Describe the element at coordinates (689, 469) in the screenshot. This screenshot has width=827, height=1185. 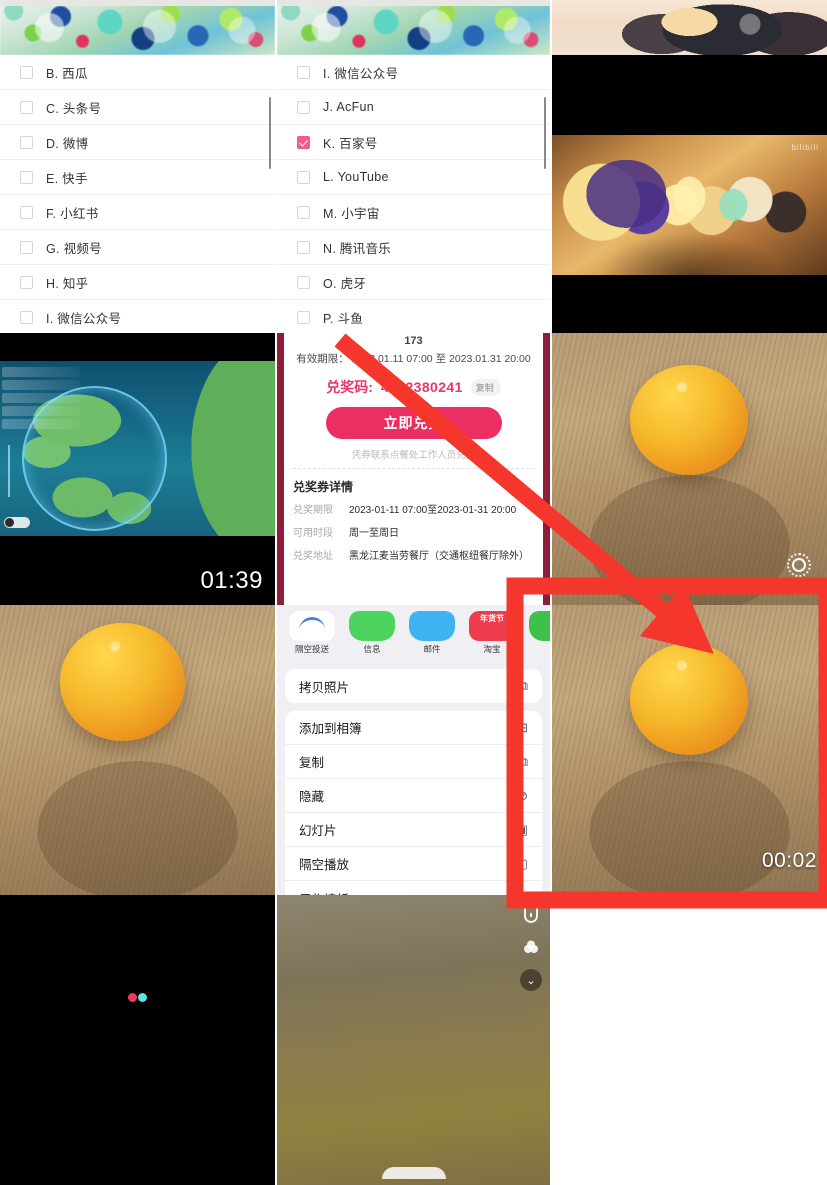
I see `collage-cell-photo-top-right` at that location.